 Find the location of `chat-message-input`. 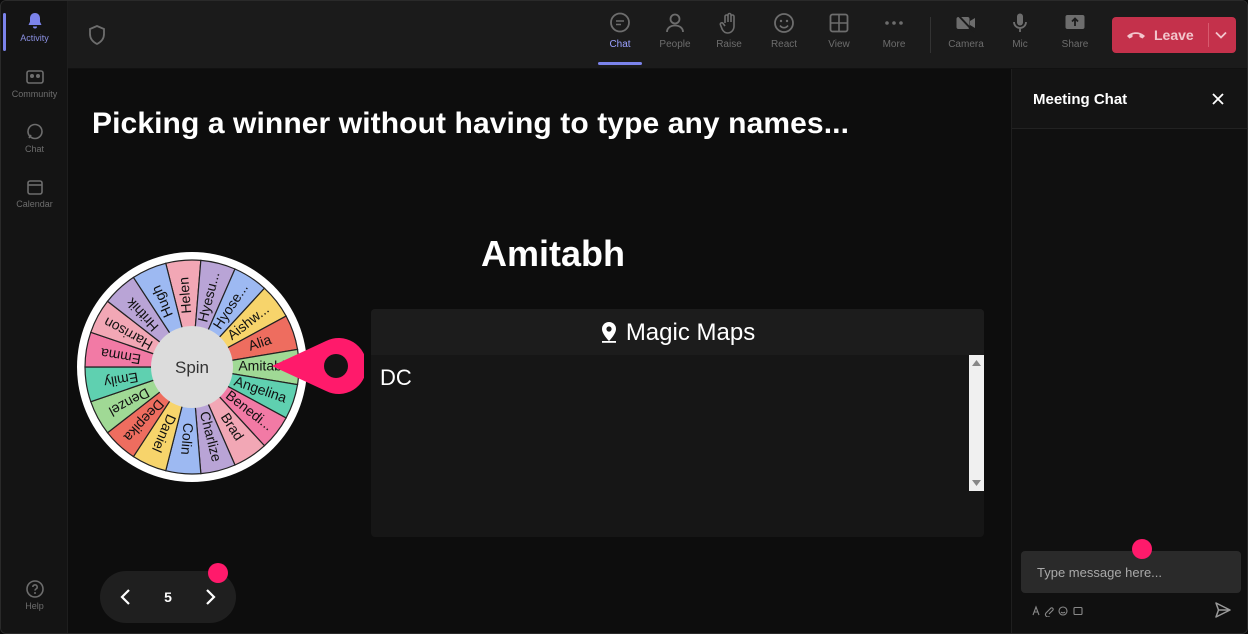

chat-message-input is located at coordinates (1131, 572).